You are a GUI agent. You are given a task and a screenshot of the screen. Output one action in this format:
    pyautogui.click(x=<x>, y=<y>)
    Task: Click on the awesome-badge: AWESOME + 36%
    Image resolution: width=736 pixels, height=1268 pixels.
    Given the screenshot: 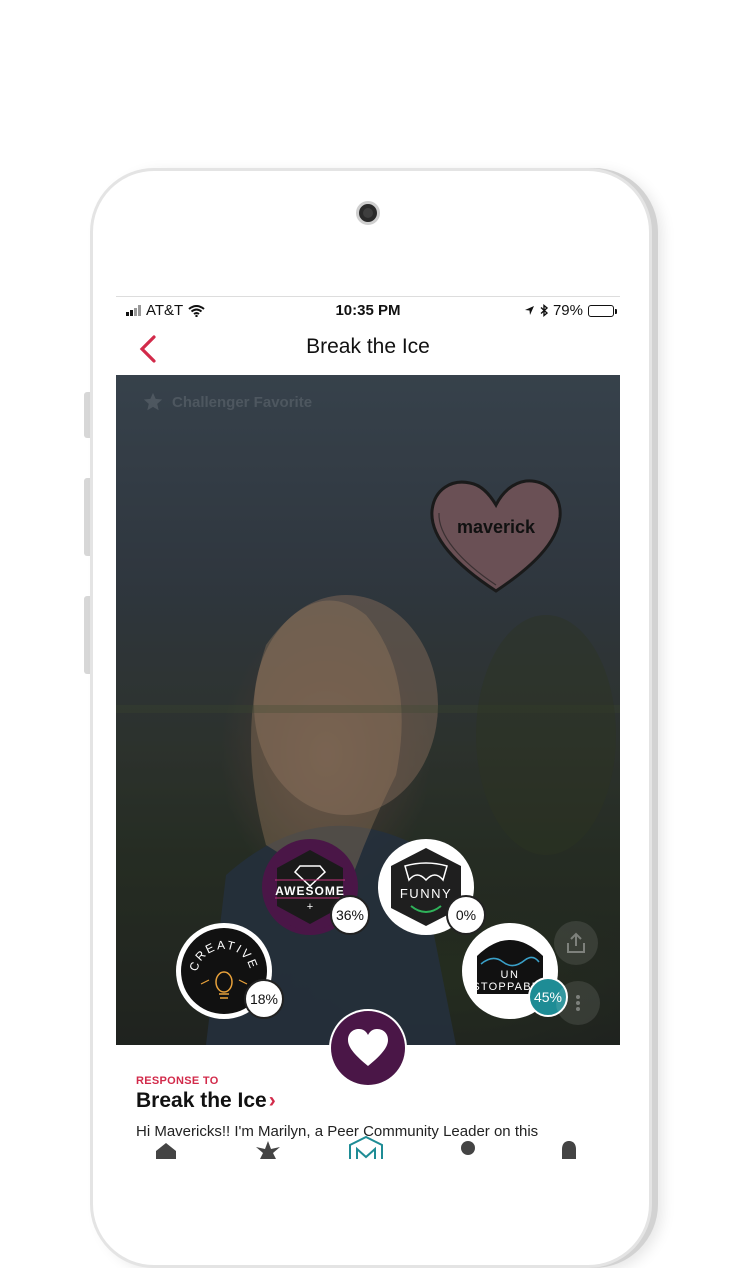 What is the action you would take?
    pyautogui.click(x=316, y=887)
    